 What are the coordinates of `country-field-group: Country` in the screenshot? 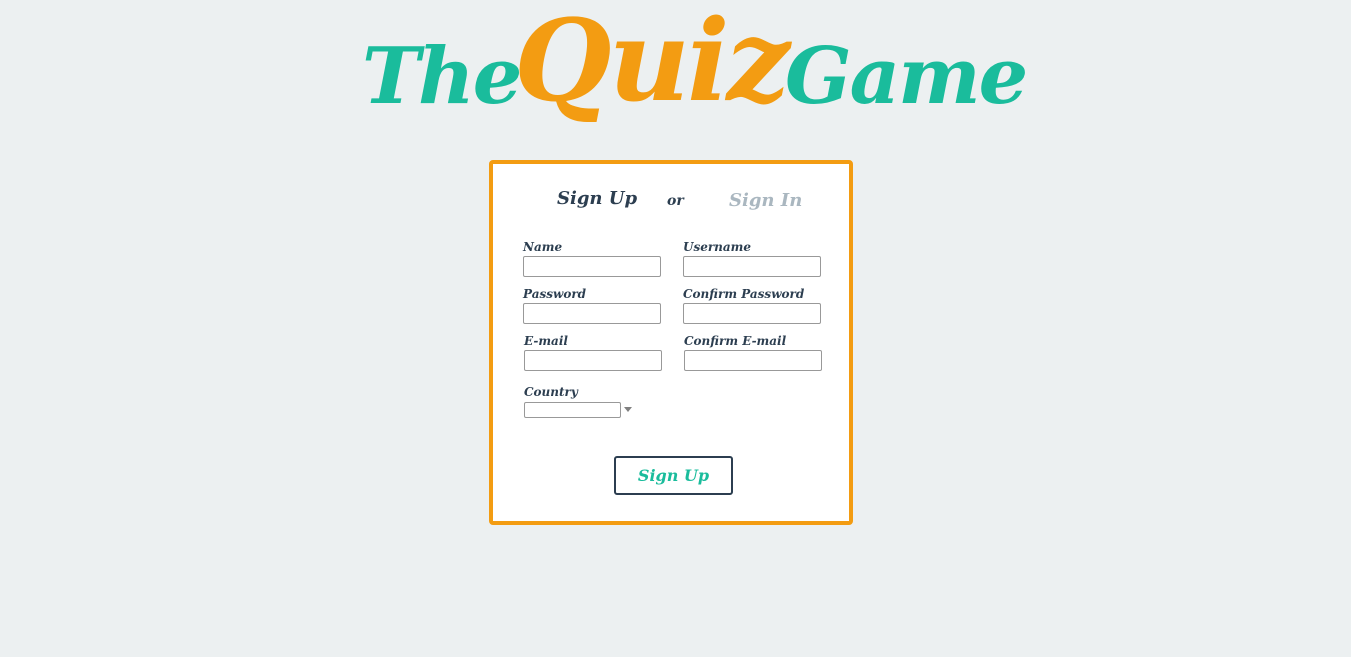 It's located at (594, 401).